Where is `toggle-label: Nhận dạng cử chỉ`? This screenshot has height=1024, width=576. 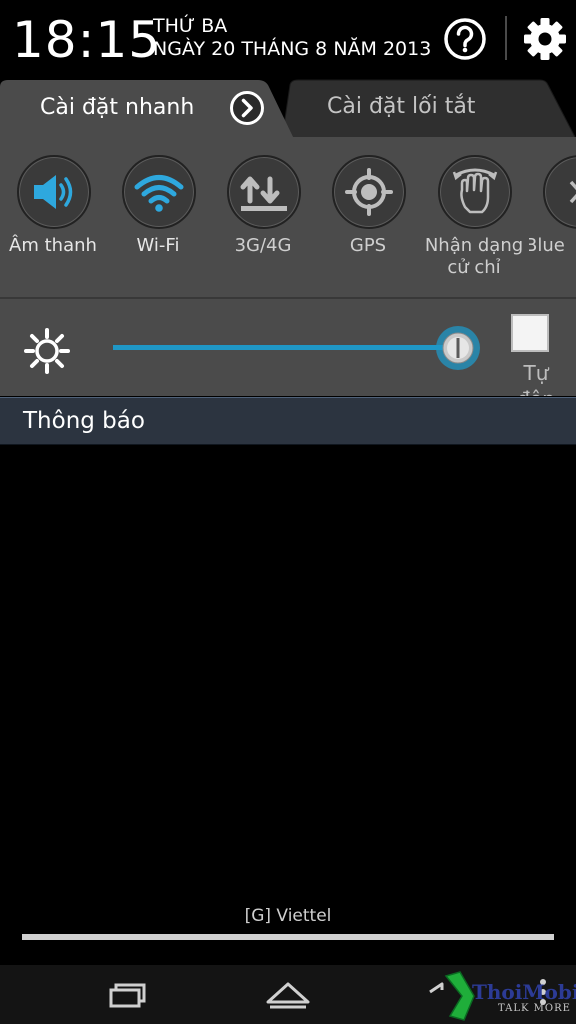
toggle-label: Nhận dạng cử chỉ is located at coordinates (474, 256).